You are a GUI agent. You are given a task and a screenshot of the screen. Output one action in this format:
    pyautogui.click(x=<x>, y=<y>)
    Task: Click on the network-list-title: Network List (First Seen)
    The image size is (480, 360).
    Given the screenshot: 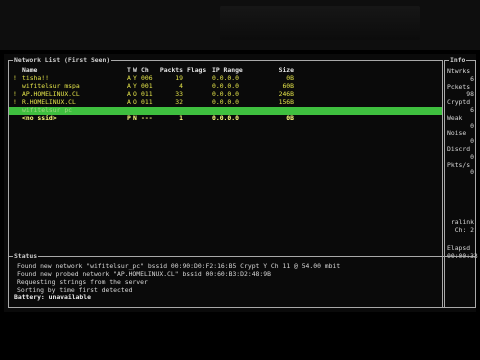 What is the action you would take?
    pyautogui.click(x=62, y=60)
    